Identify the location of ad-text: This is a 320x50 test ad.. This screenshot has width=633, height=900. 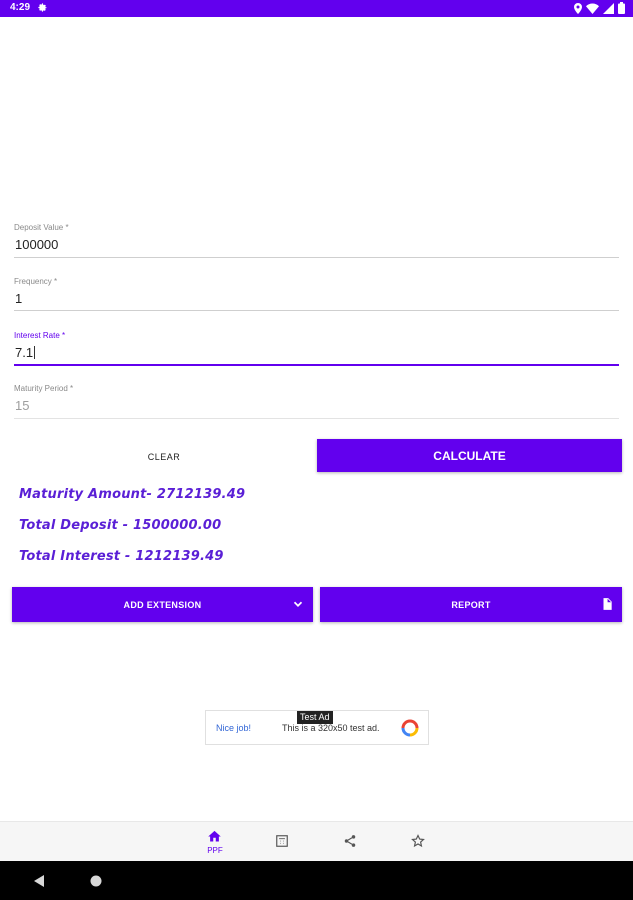
(331, 728).